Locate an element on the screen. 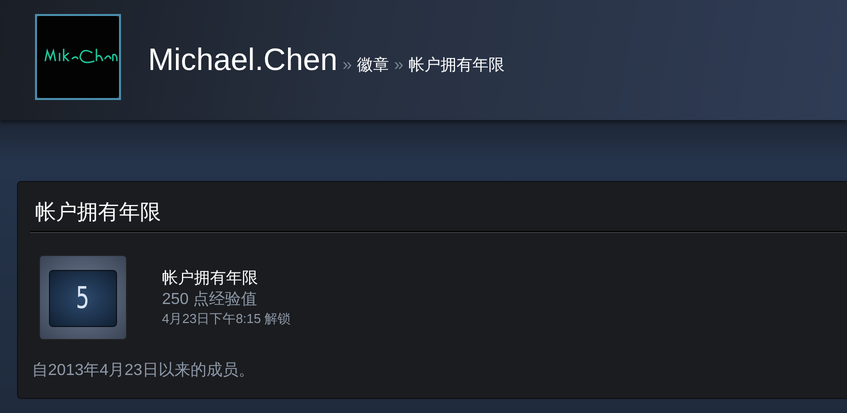  breadcrumb-link: 徽章 is located at coordinates (373, 65).